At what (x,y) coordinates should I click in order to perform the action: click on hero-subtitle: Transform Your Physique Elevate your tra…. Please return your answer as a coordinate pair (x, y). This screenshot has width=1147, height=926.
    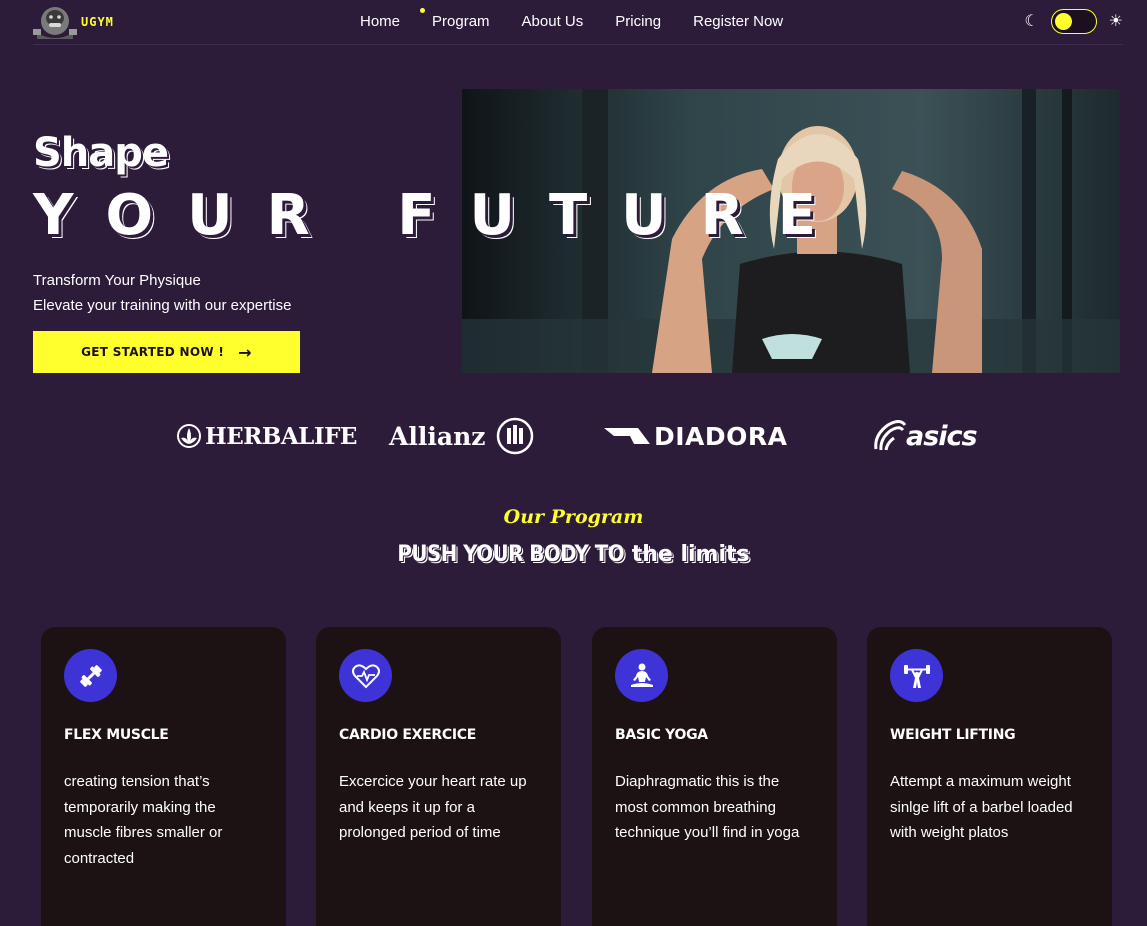
    Looking at the image, I should click on (162, 293).